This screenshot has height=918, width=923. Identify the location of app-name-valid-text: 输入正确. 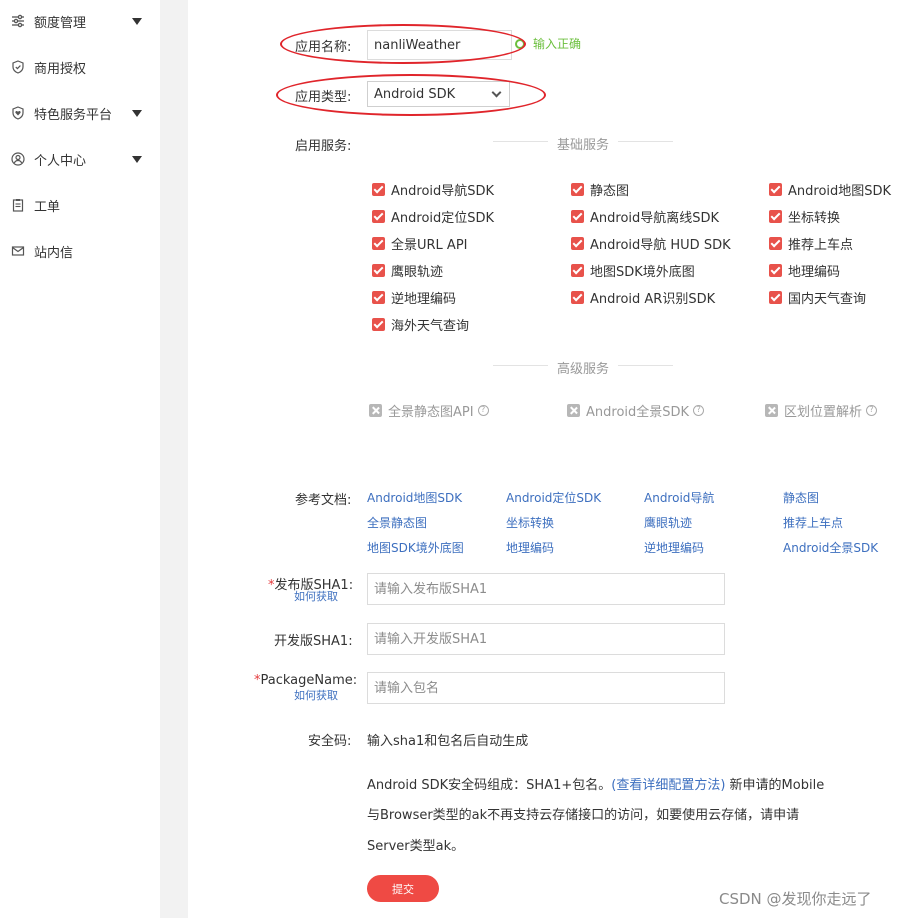
(557, 44).